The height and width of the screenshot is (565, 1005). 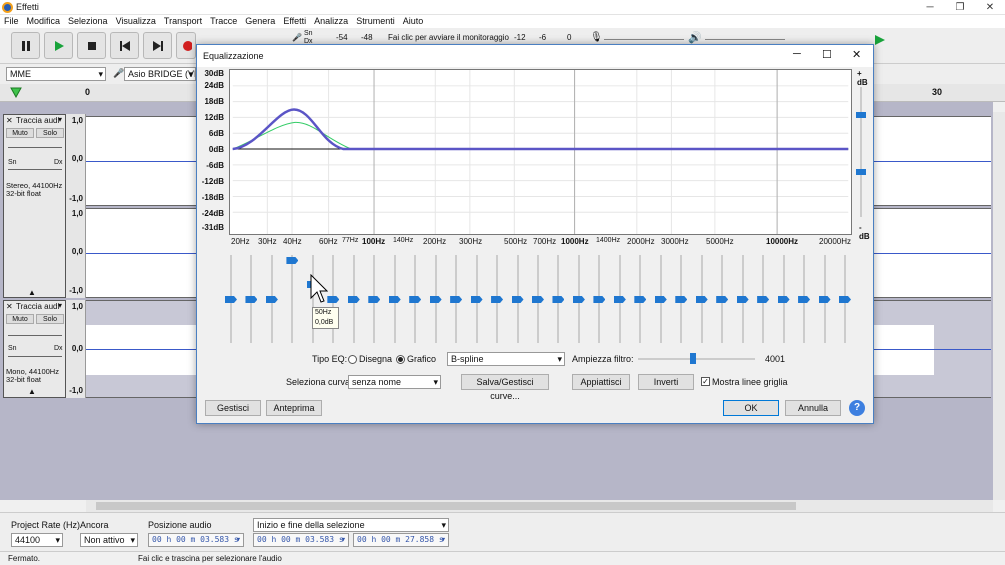 What do you see at coordinates (394, 382) in the screenshot?
I see `curve-select: senza nome` at bounding box center [394, 382].